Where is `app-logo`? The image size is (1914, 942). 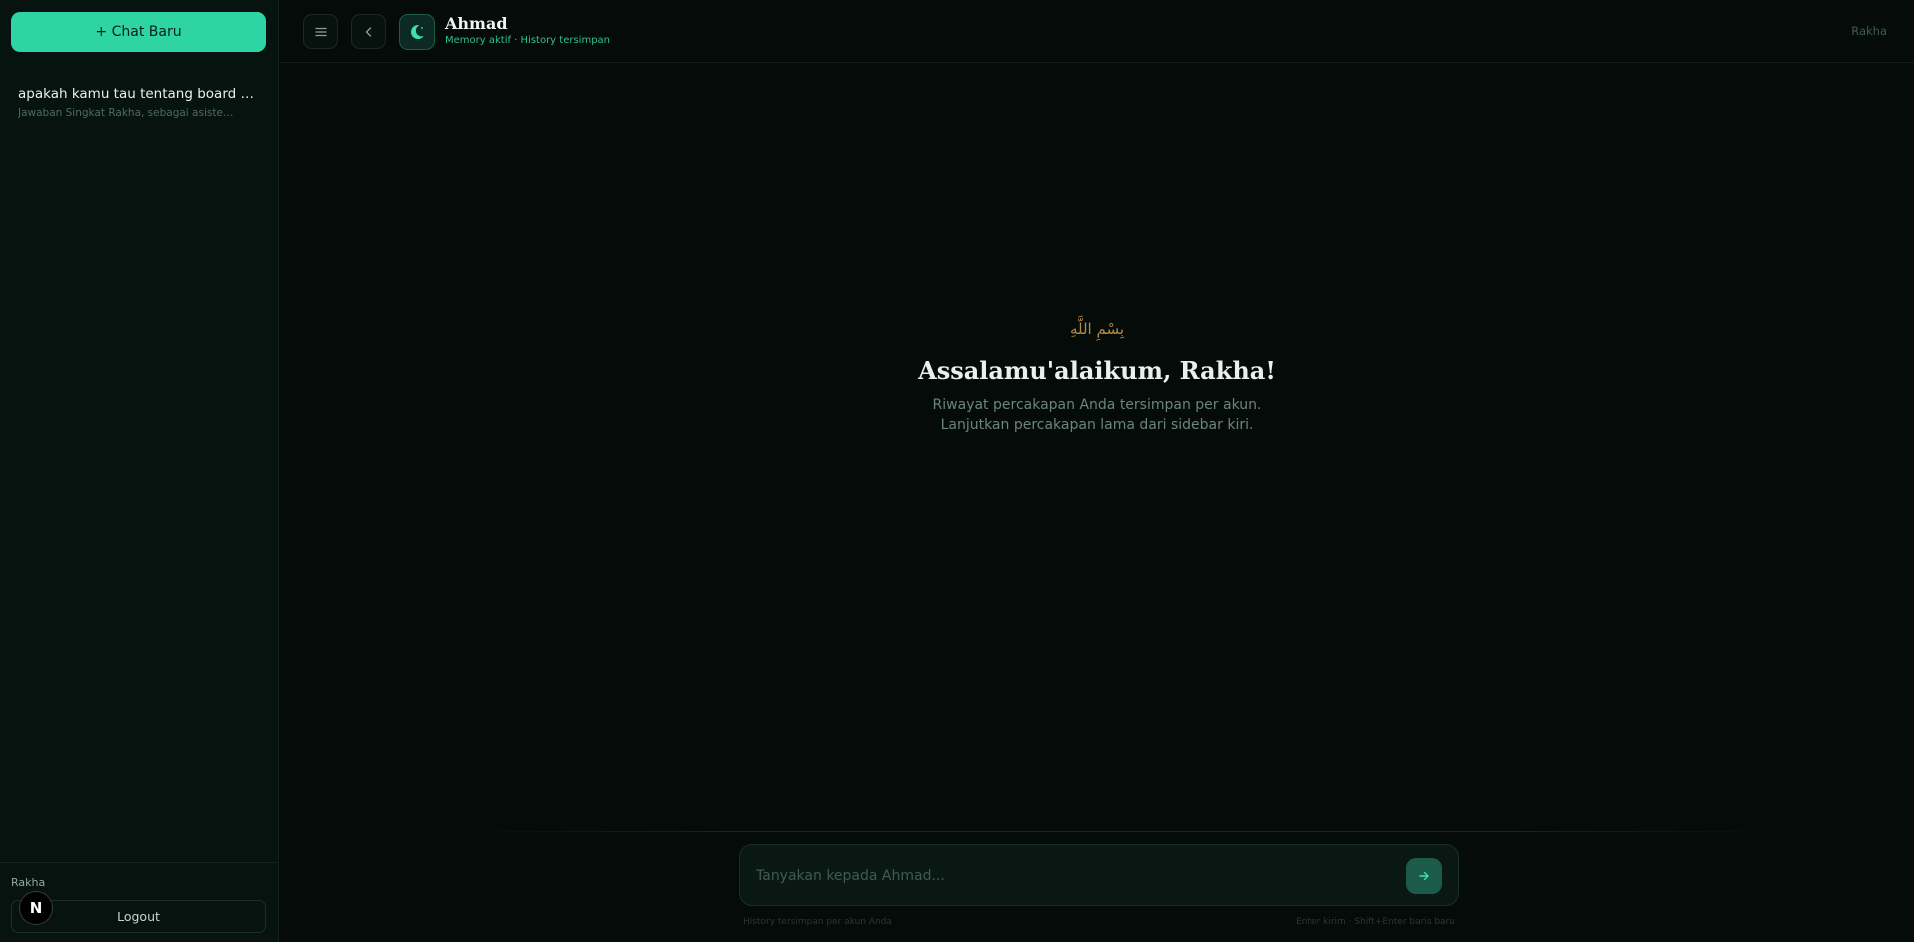 app-logo is located at coordinates (417, 32).